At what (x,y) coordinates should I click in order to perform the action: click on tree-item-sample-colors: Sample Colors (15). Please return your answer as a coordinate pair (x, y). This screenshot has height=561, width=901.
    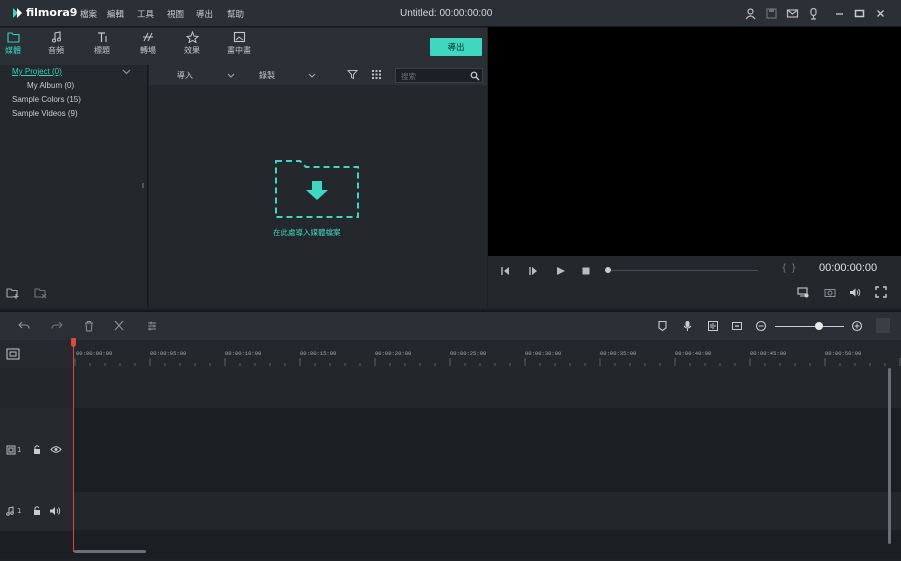
    Looking at the image, I should click on (46, 99).